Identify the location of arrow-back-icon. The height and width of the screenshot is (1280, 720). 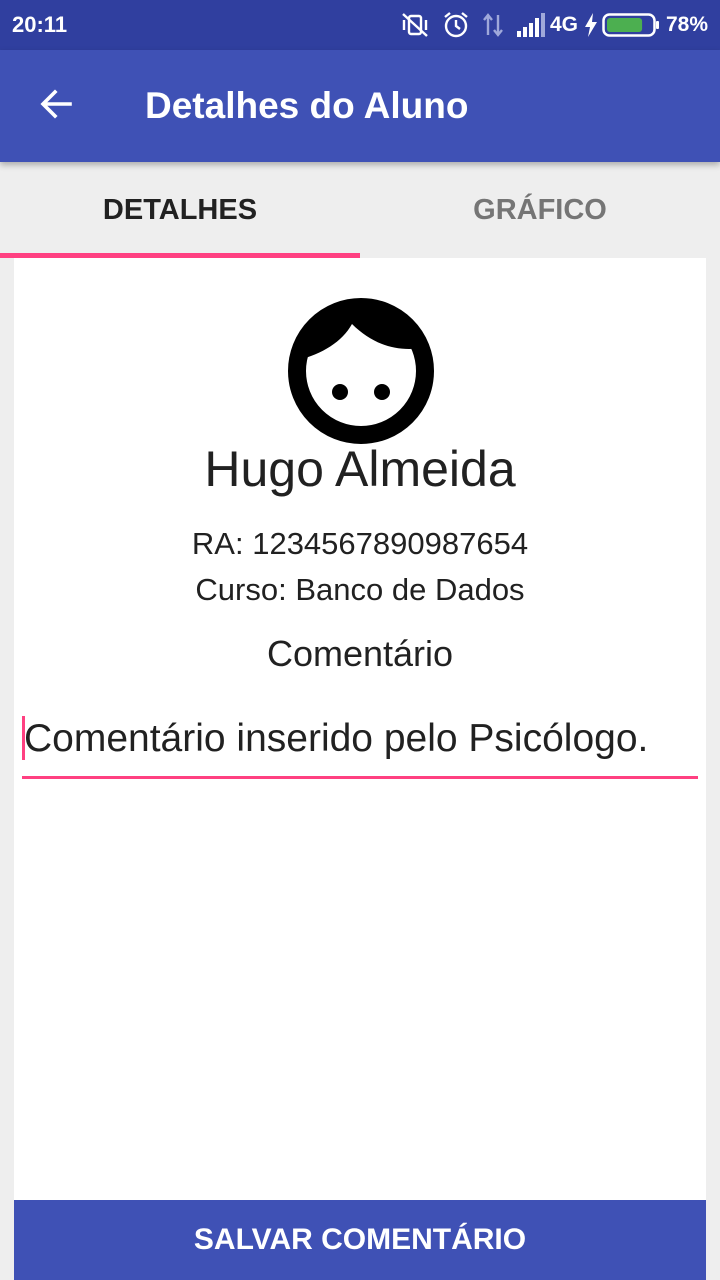
(56, 106).